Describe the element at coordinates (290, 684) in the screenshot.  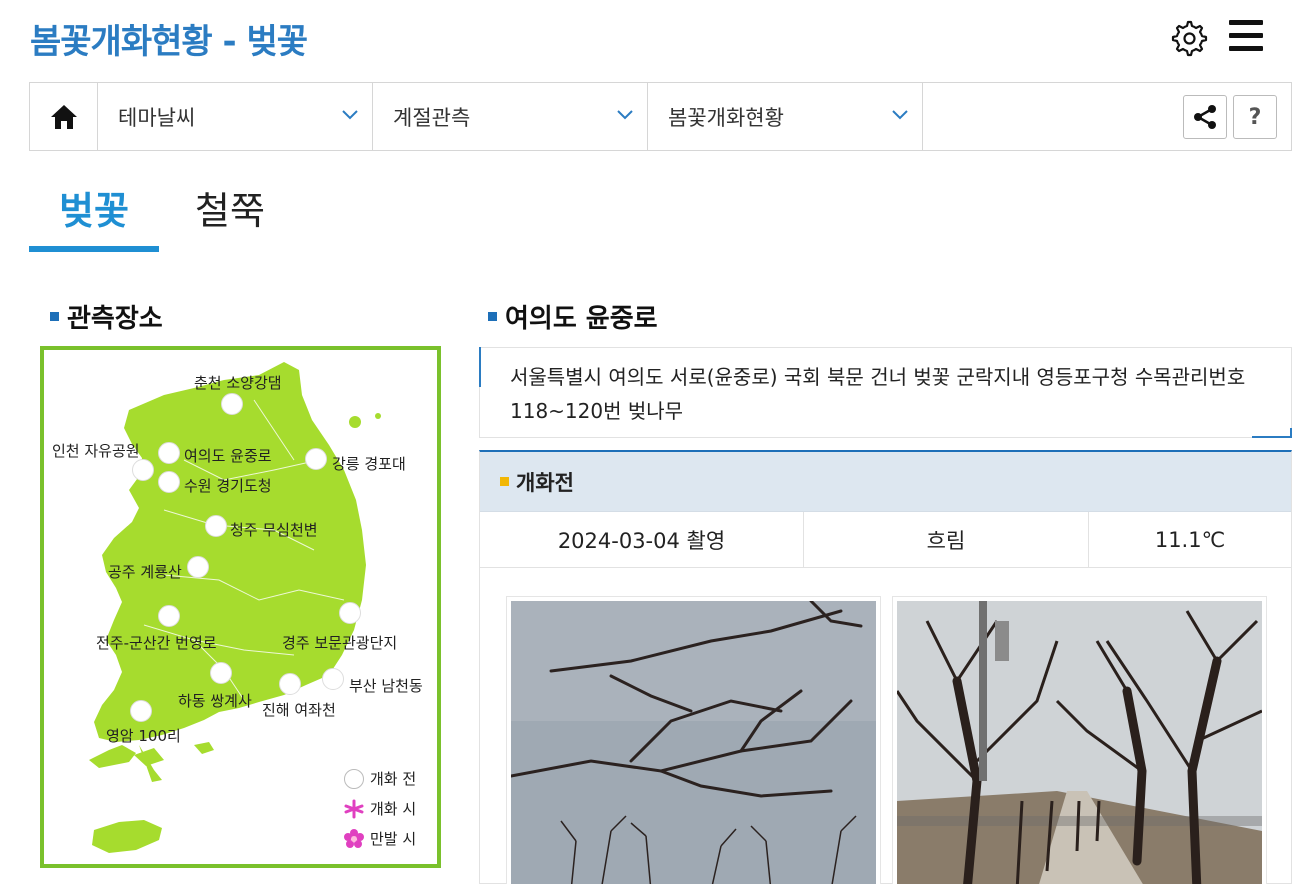
I see `map-marker-jinhae` at that location.